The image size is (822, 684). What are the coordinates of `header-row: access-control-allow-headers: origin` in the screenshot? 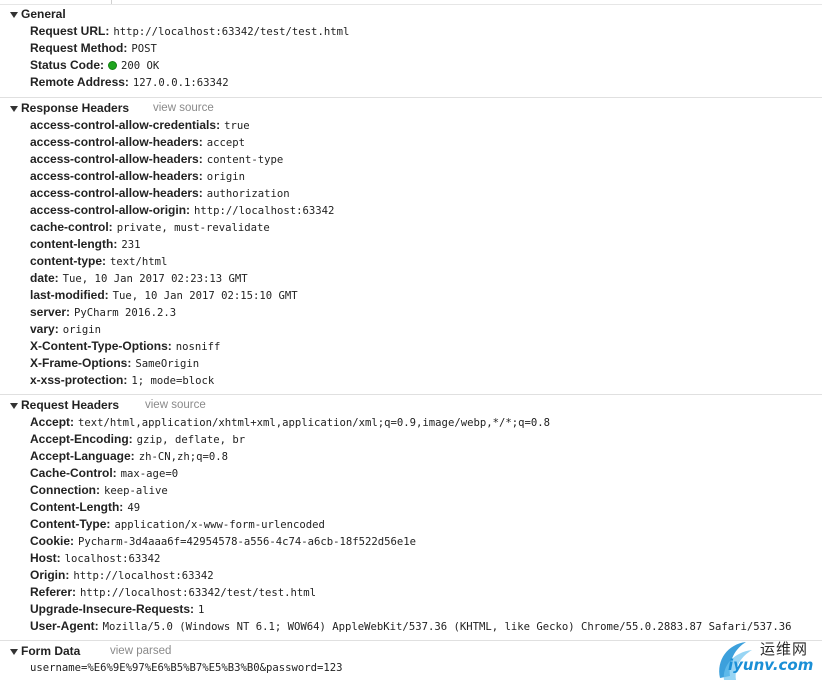 It's located at (411, 176).